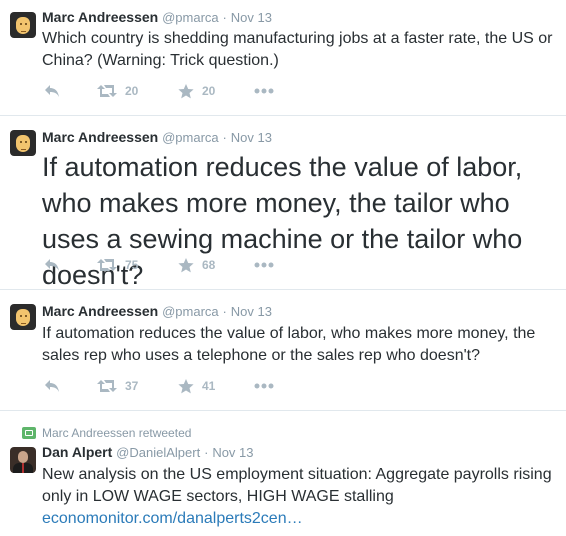 This screenshot has width=566, height=536. What do you see at coordinates (132, 91) in the screenshot?
I see `retweet-count: 20` at bounding box center [132, 91].